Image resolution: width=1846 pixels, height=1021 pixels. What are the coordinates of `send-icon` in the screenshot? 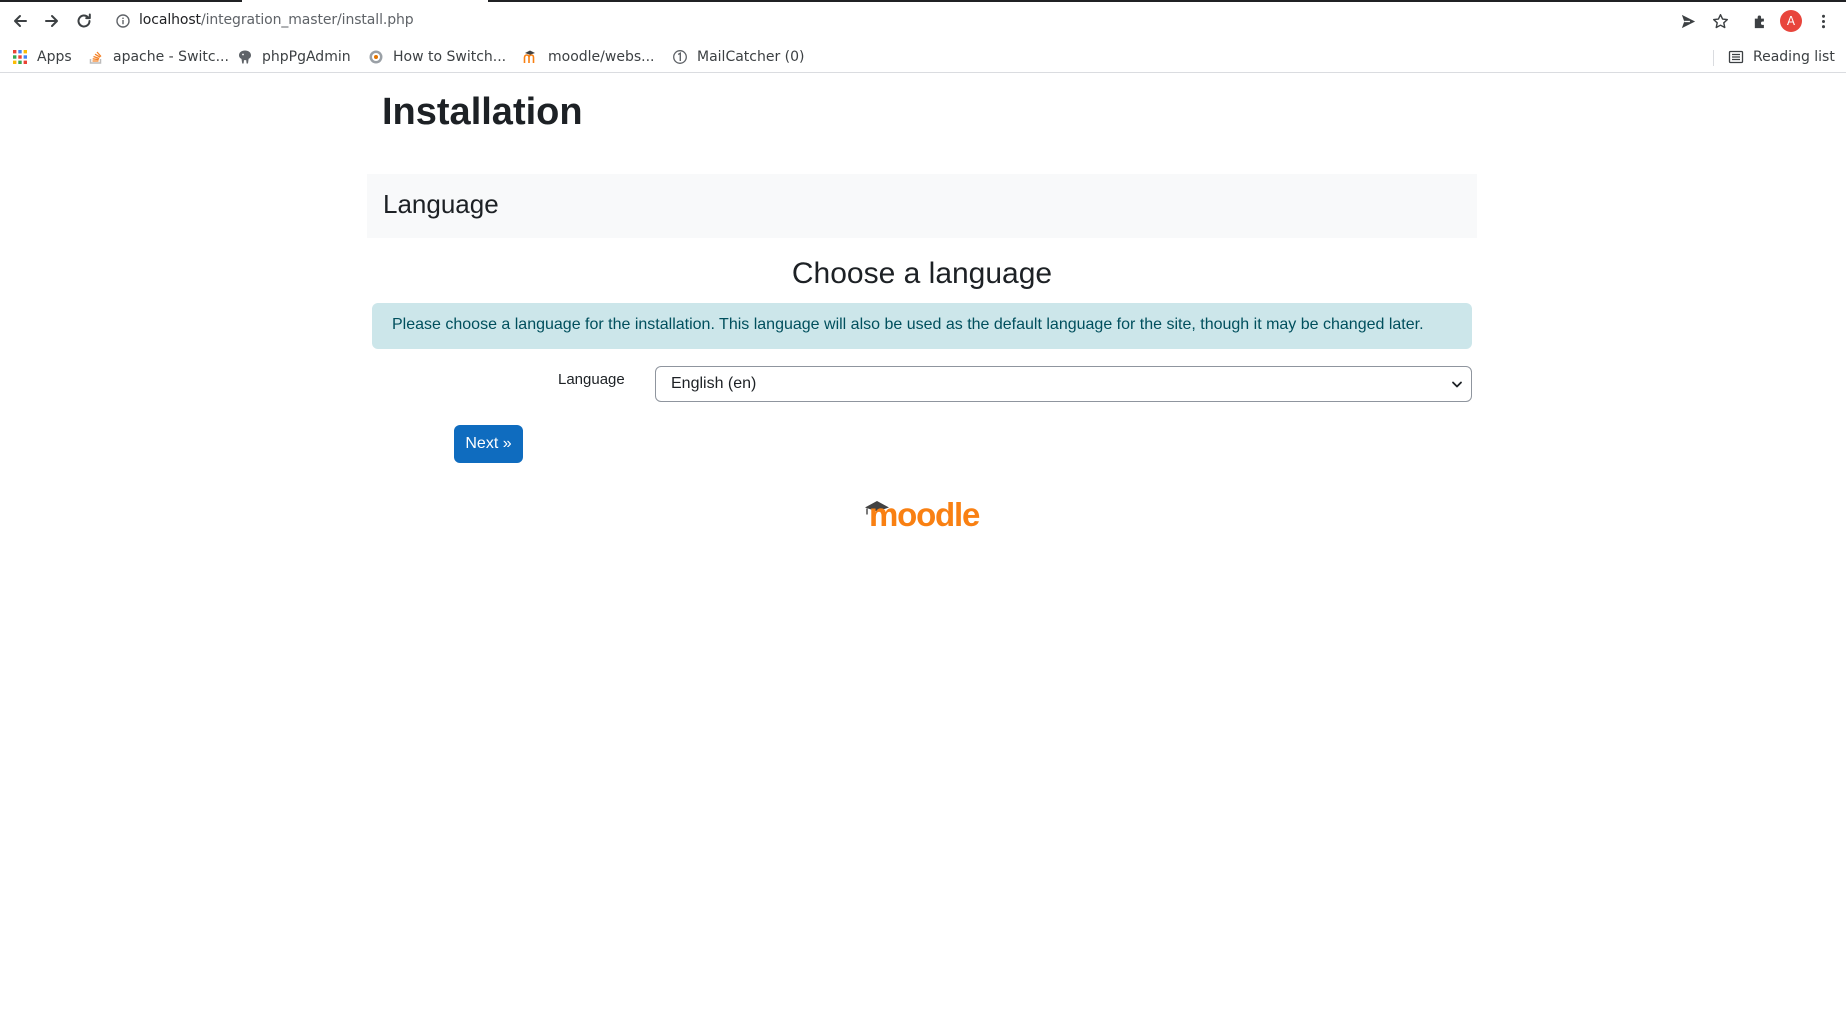 It's located at (1688, 21).